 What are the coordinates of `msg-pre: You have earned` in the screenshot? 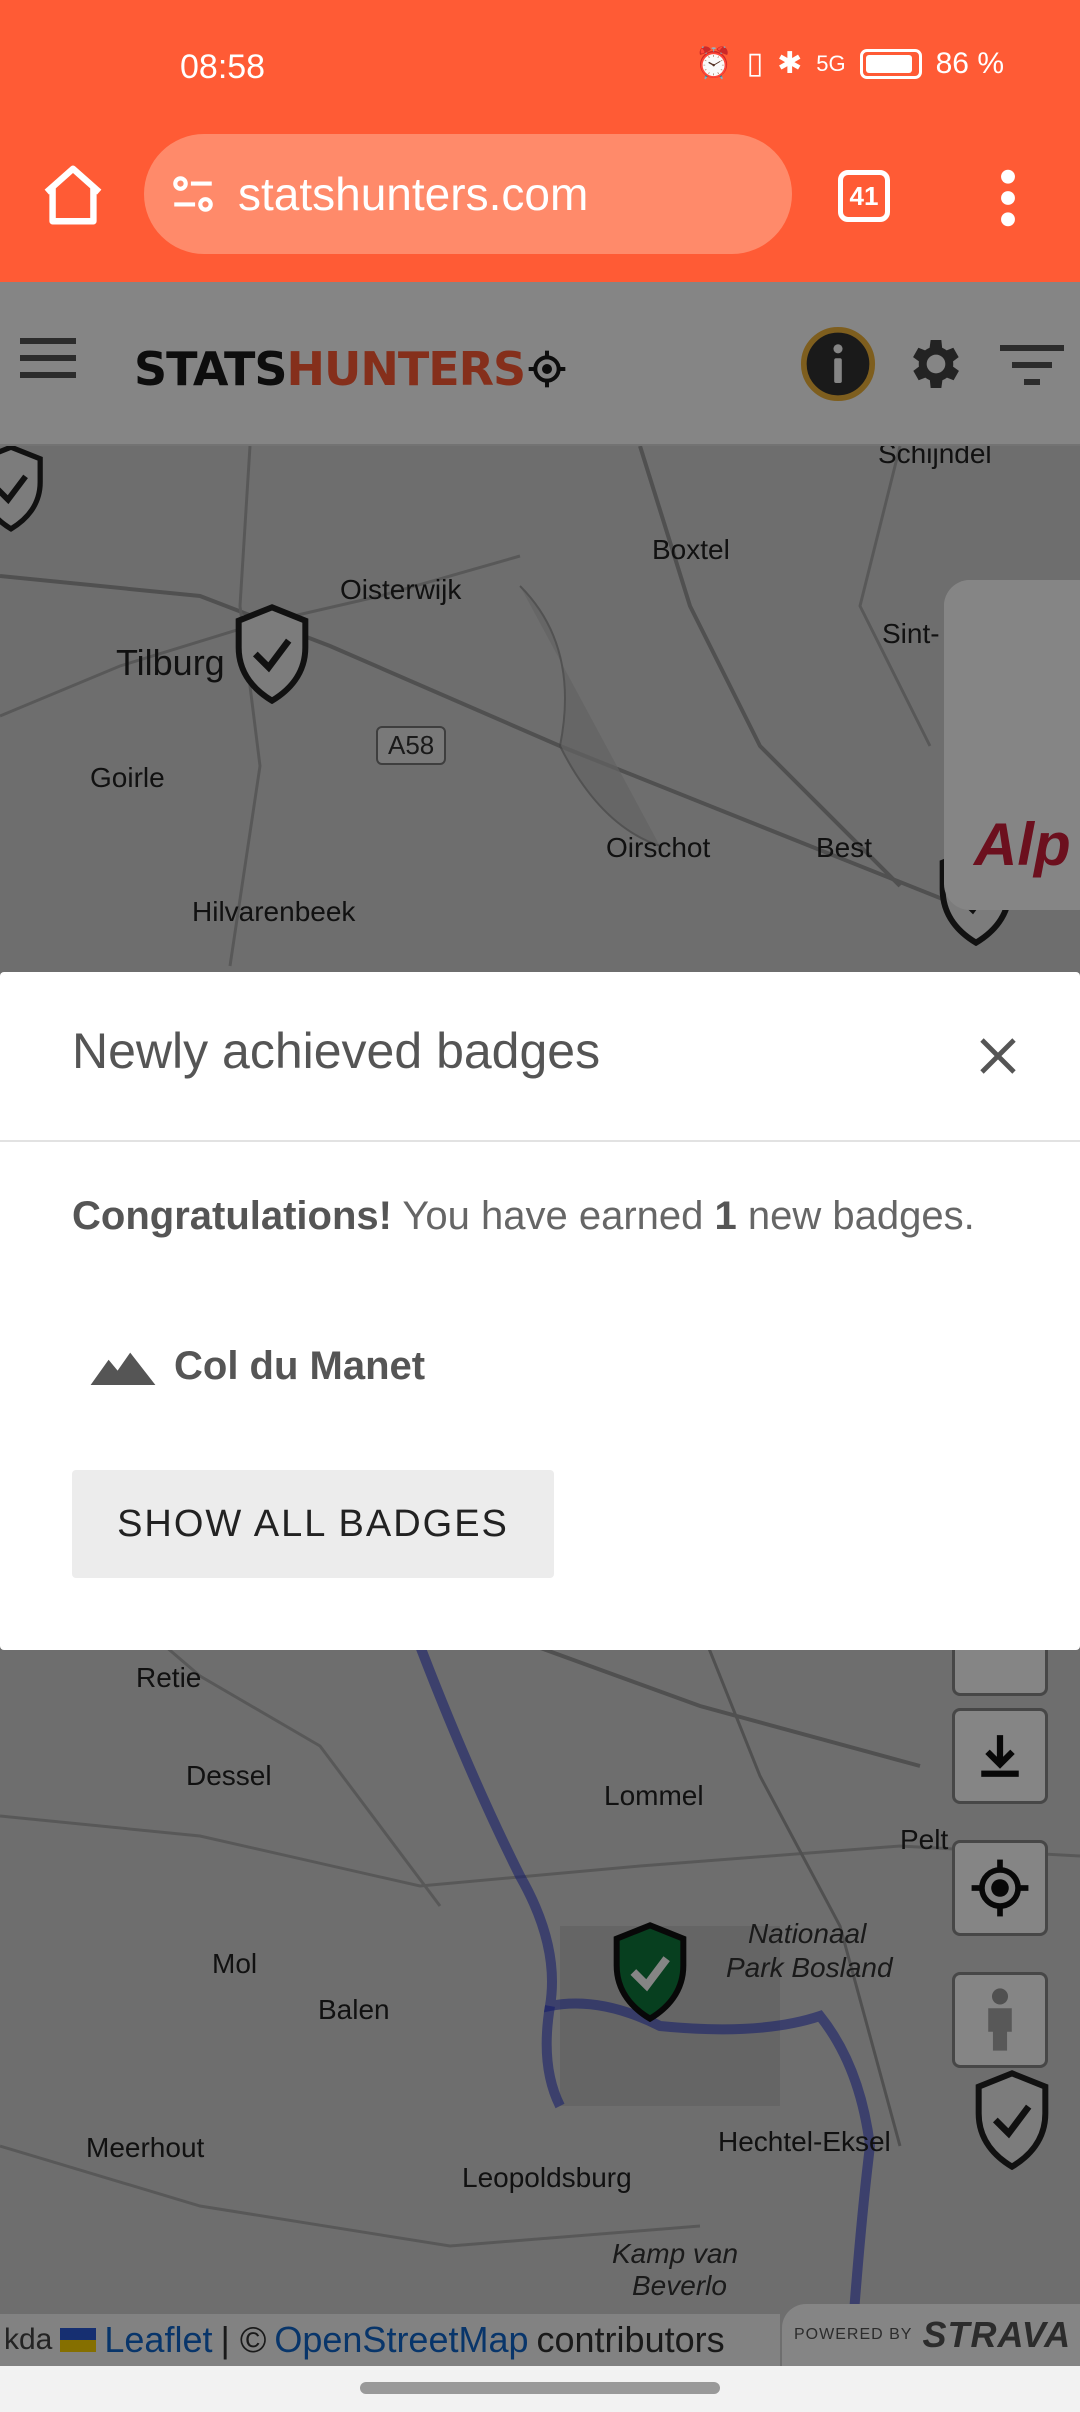 It's located at (553, 1216).